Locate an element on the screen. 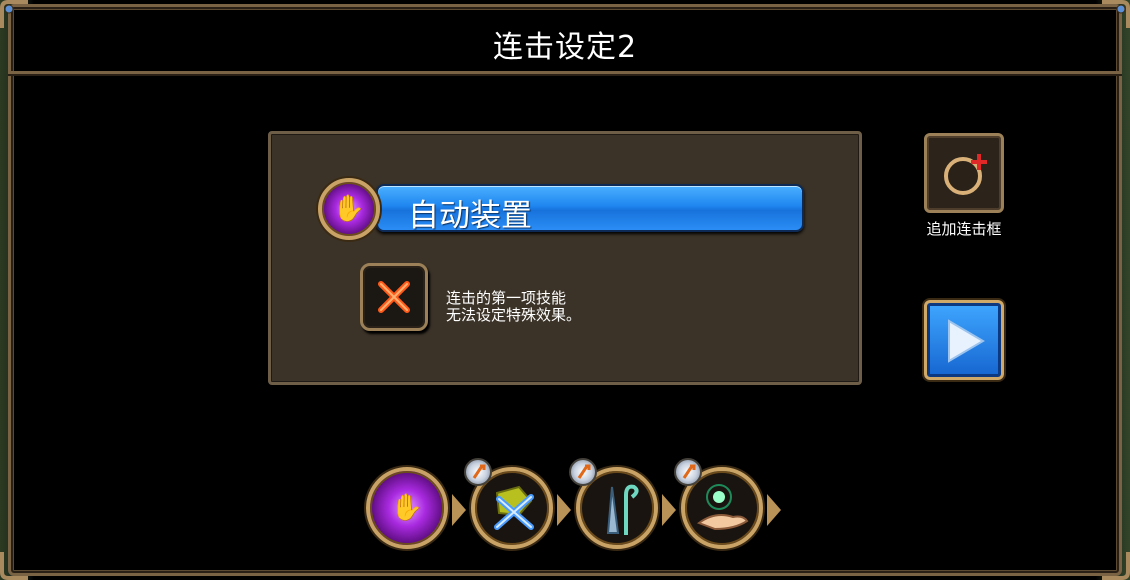 Image resolution: width=1130 pixels, height=580 pixels. notice-line-2: 无法设定特殊效果。 is located at coordinates (514, 315).